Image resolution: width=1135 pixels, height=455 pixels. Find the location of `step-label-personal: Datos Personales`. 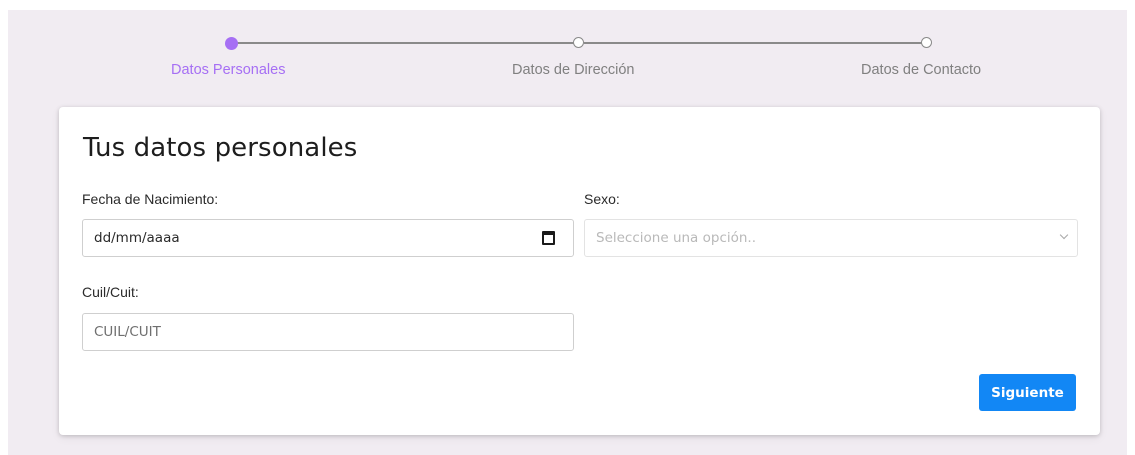

step-label-personal: Datos Personales is located at coordinates (228, 70).